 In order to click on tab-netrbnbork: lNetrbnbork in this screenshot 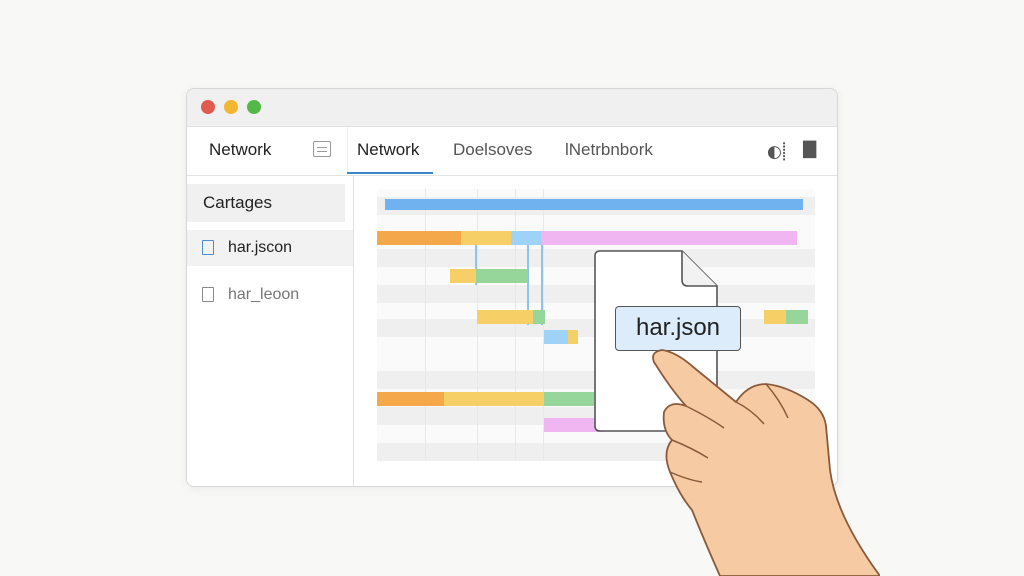, I will do `click(609, 150)`.